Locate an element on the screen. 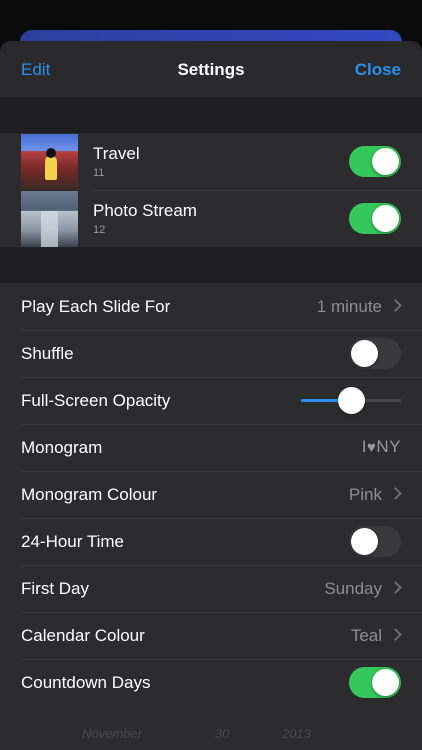 Image resolution: width=422 pixels, height=750 pixels. album-row-travel: Travel 11 is located at coordinates (211, 161).